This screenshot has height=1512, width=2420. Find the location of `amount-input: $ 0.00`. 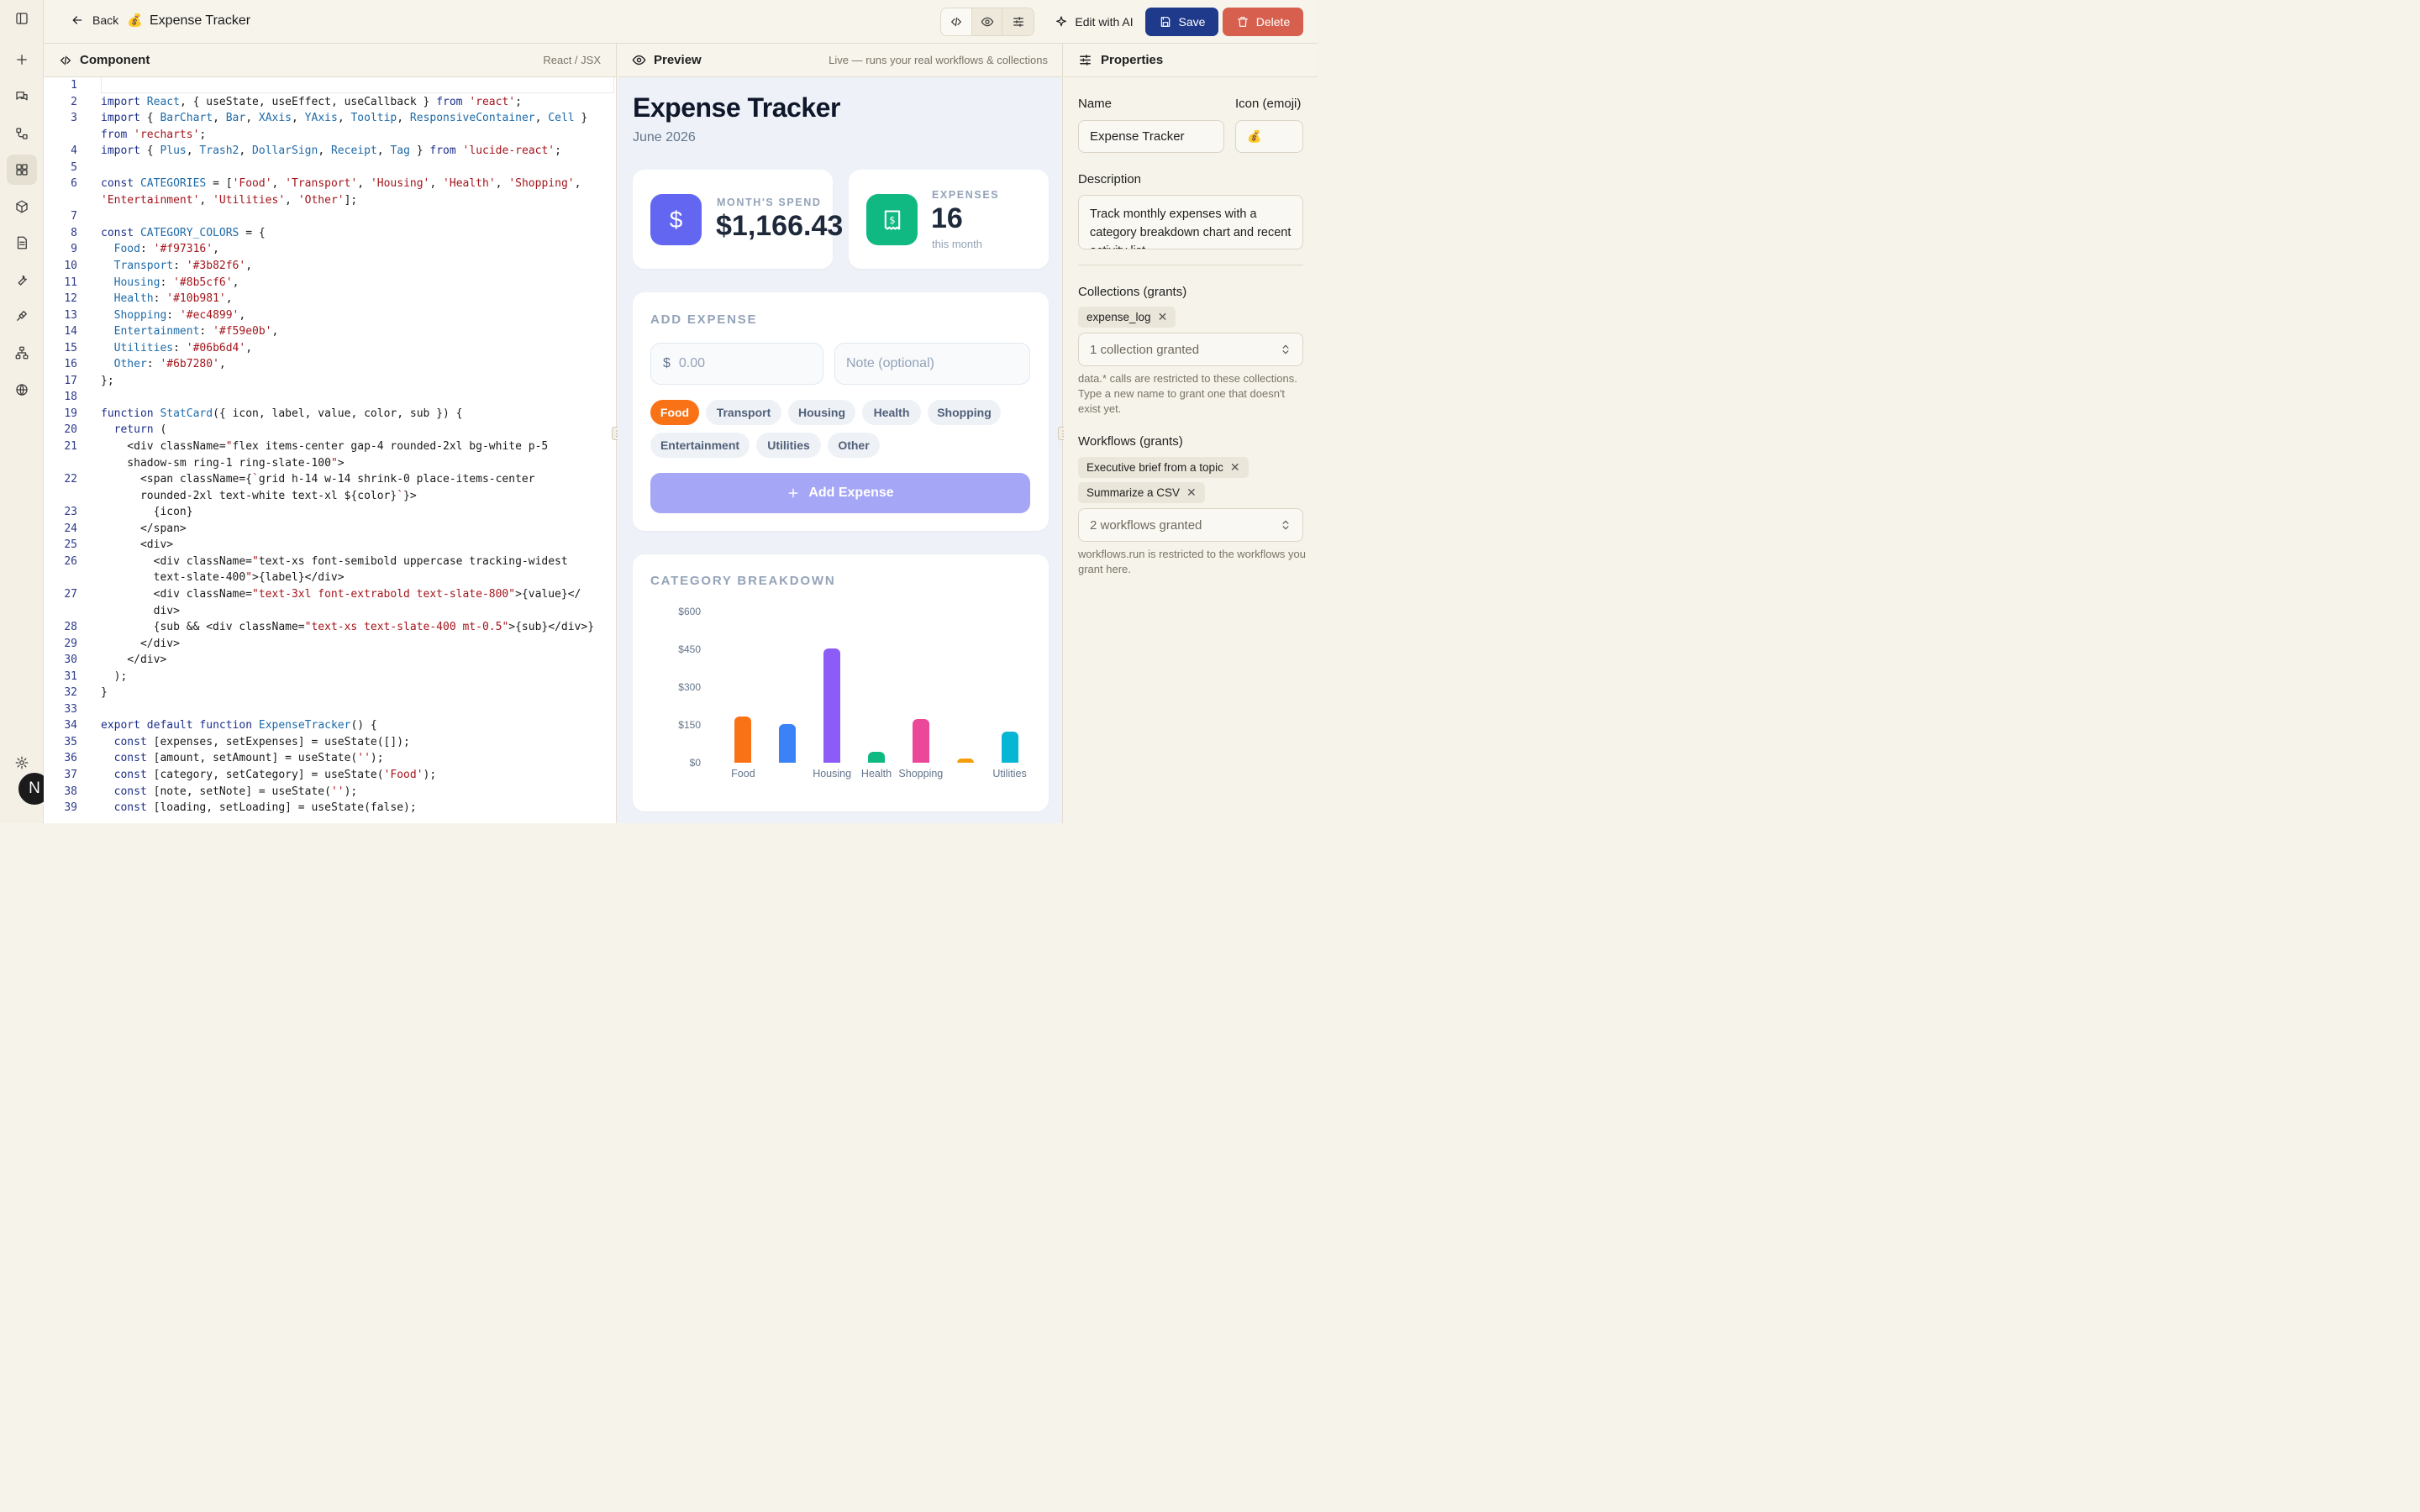

amount-input: $ 0.00 is located at coordinates (736, 364).